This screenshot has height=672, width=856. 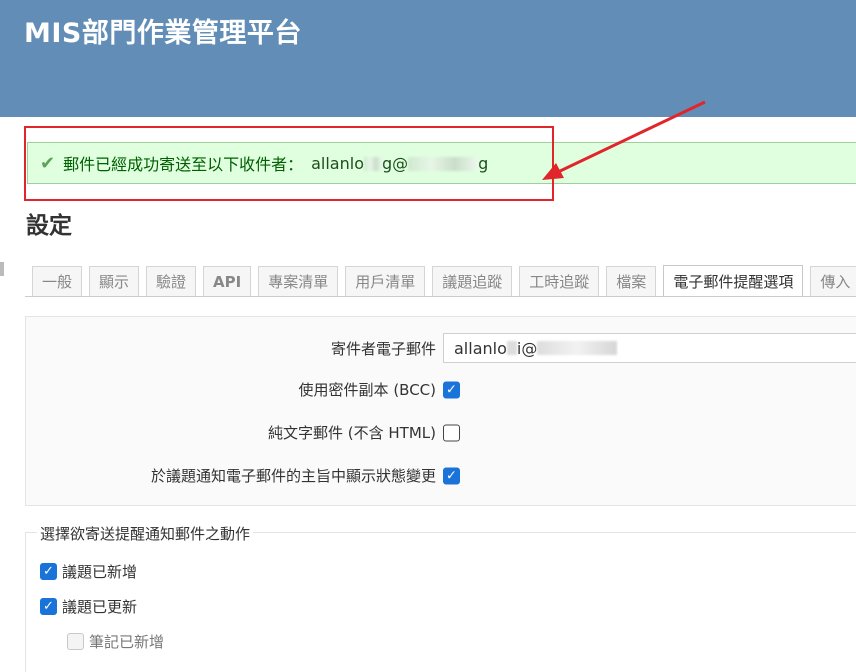 I want to click on page-title: 設定, so click(x=49, y=226).